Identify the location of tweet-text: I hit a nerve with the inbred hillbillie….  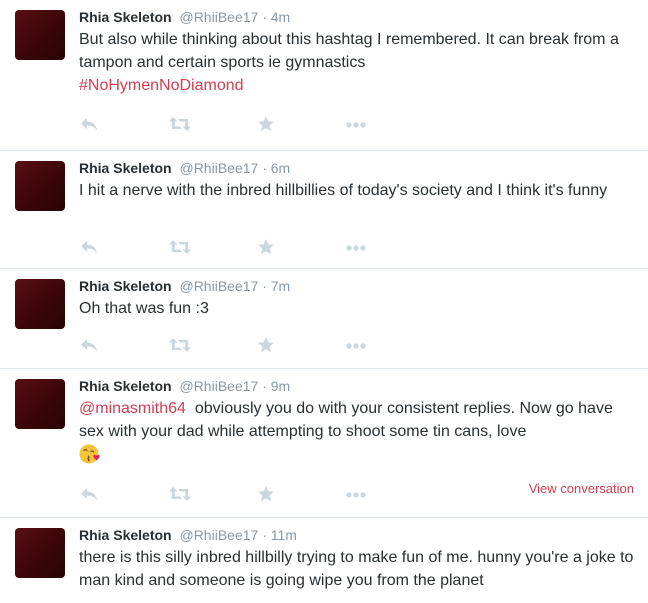
(343, 190).